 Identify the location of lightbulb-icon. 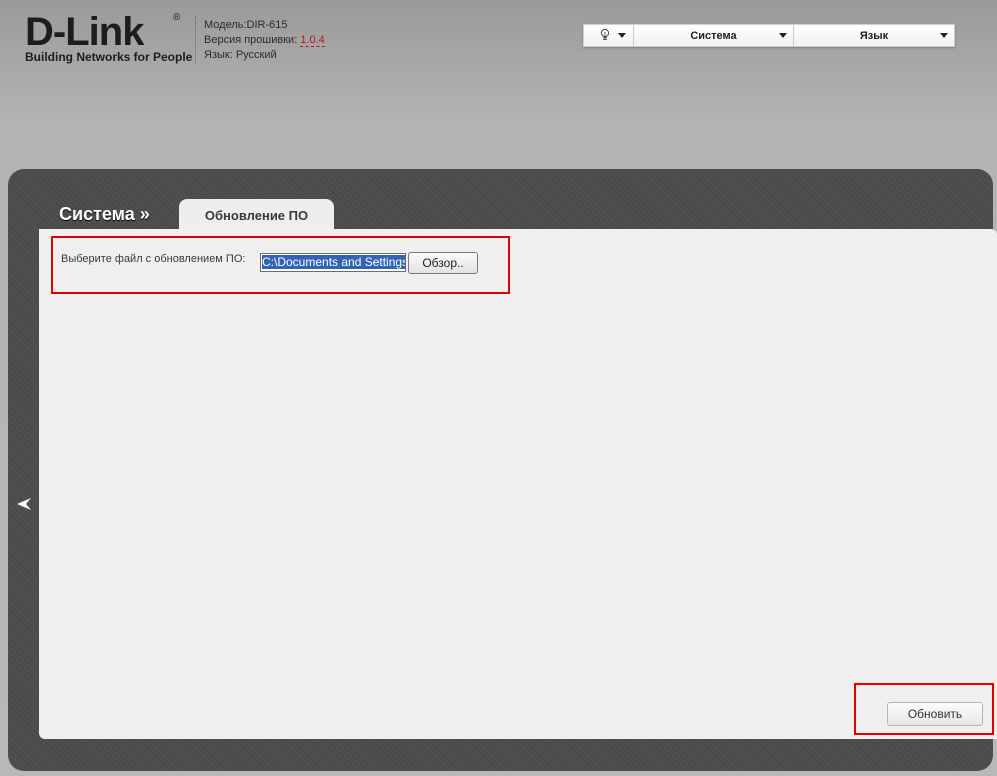
(605, 34).